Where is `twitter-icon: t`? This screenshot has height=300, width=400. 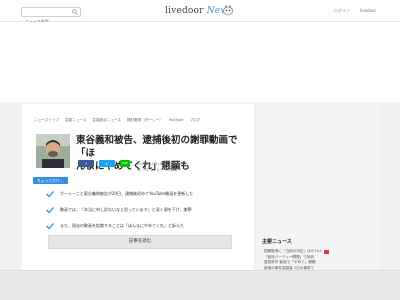 twitter-icon: t is located at coordinates (107, 163).